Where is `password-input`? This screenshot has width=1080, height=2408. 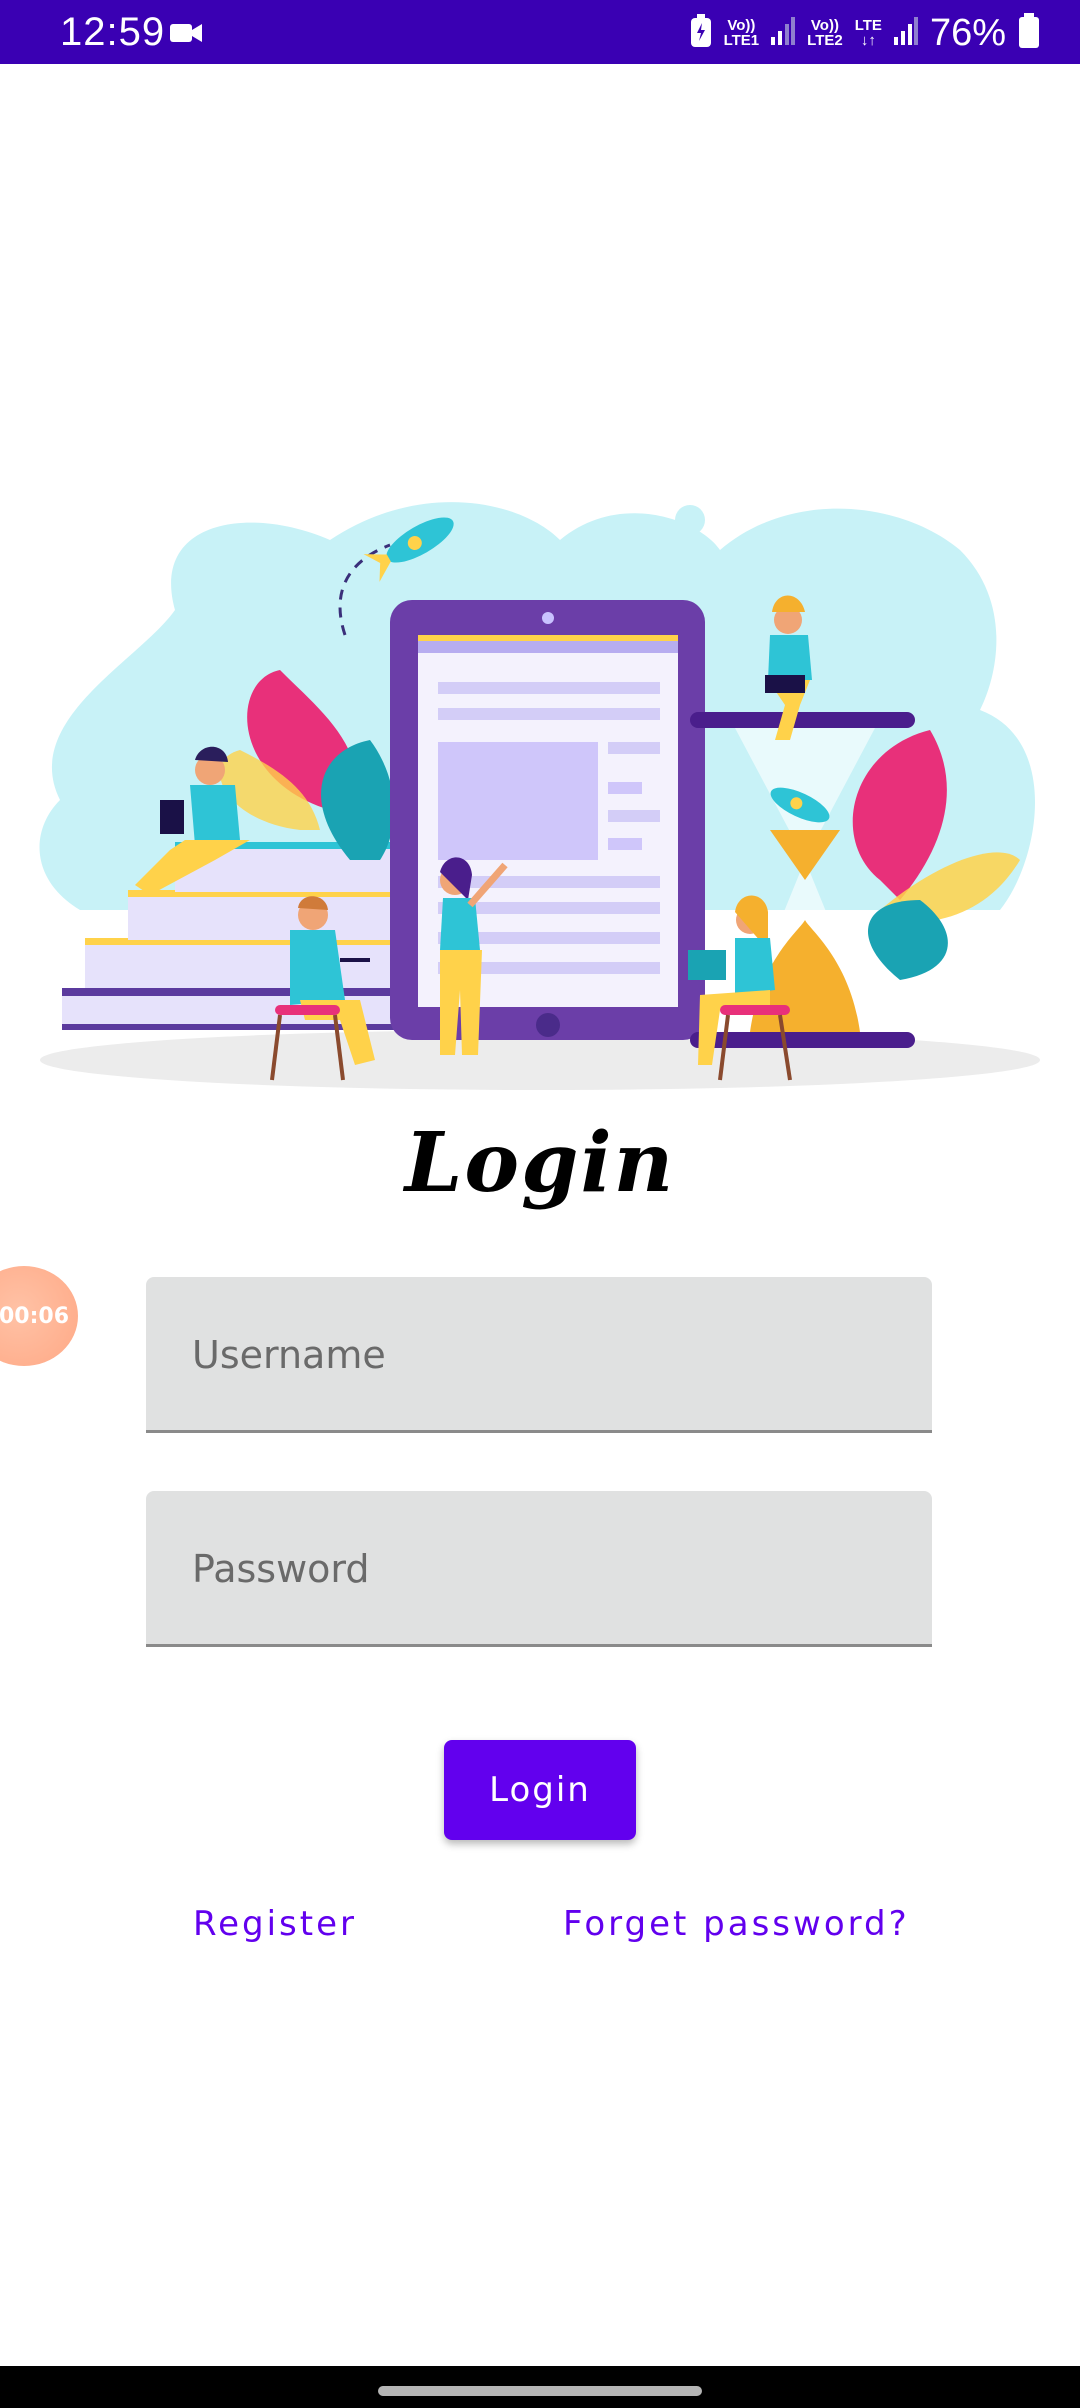 password-input is located at coordinates (542, 1569).